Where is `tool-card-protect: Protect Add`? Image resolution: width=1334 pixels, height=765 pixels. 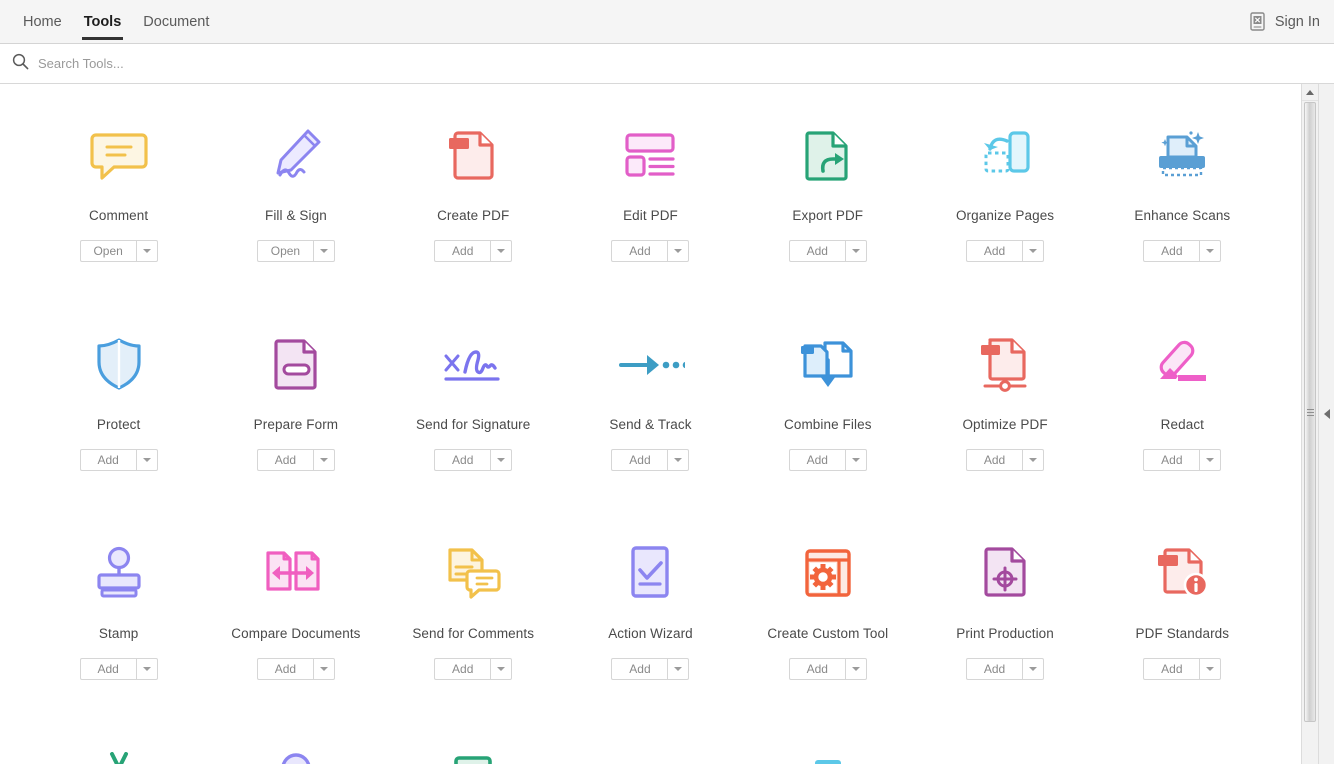 tool-card-protect: Protect Add is located at coordinates (118, 425).